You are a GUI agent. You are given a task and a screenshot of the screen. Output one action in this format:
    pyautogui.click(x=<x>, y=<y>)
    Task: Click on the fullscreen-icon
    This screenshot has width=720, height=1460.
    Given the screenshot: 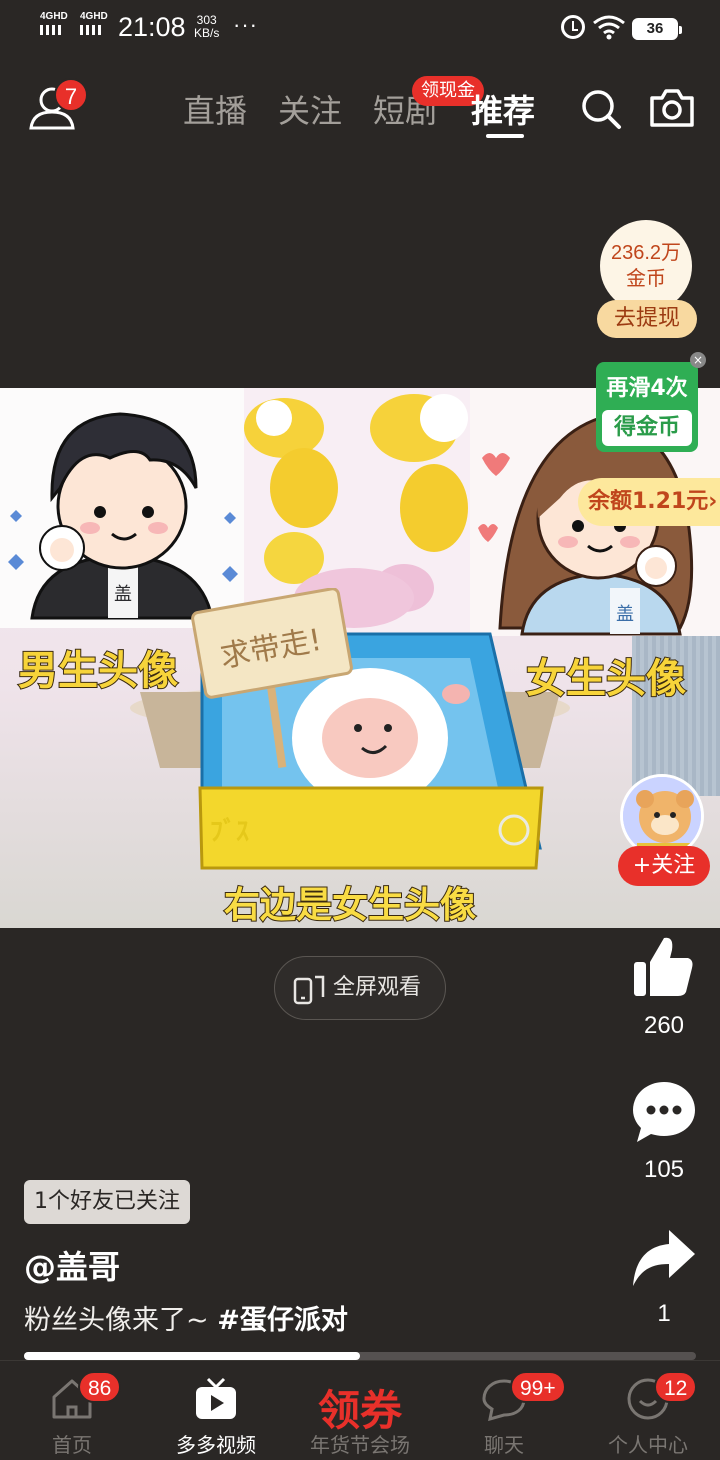 What is the action you would take?
    pyautogui.click(x=309, y=990)
    